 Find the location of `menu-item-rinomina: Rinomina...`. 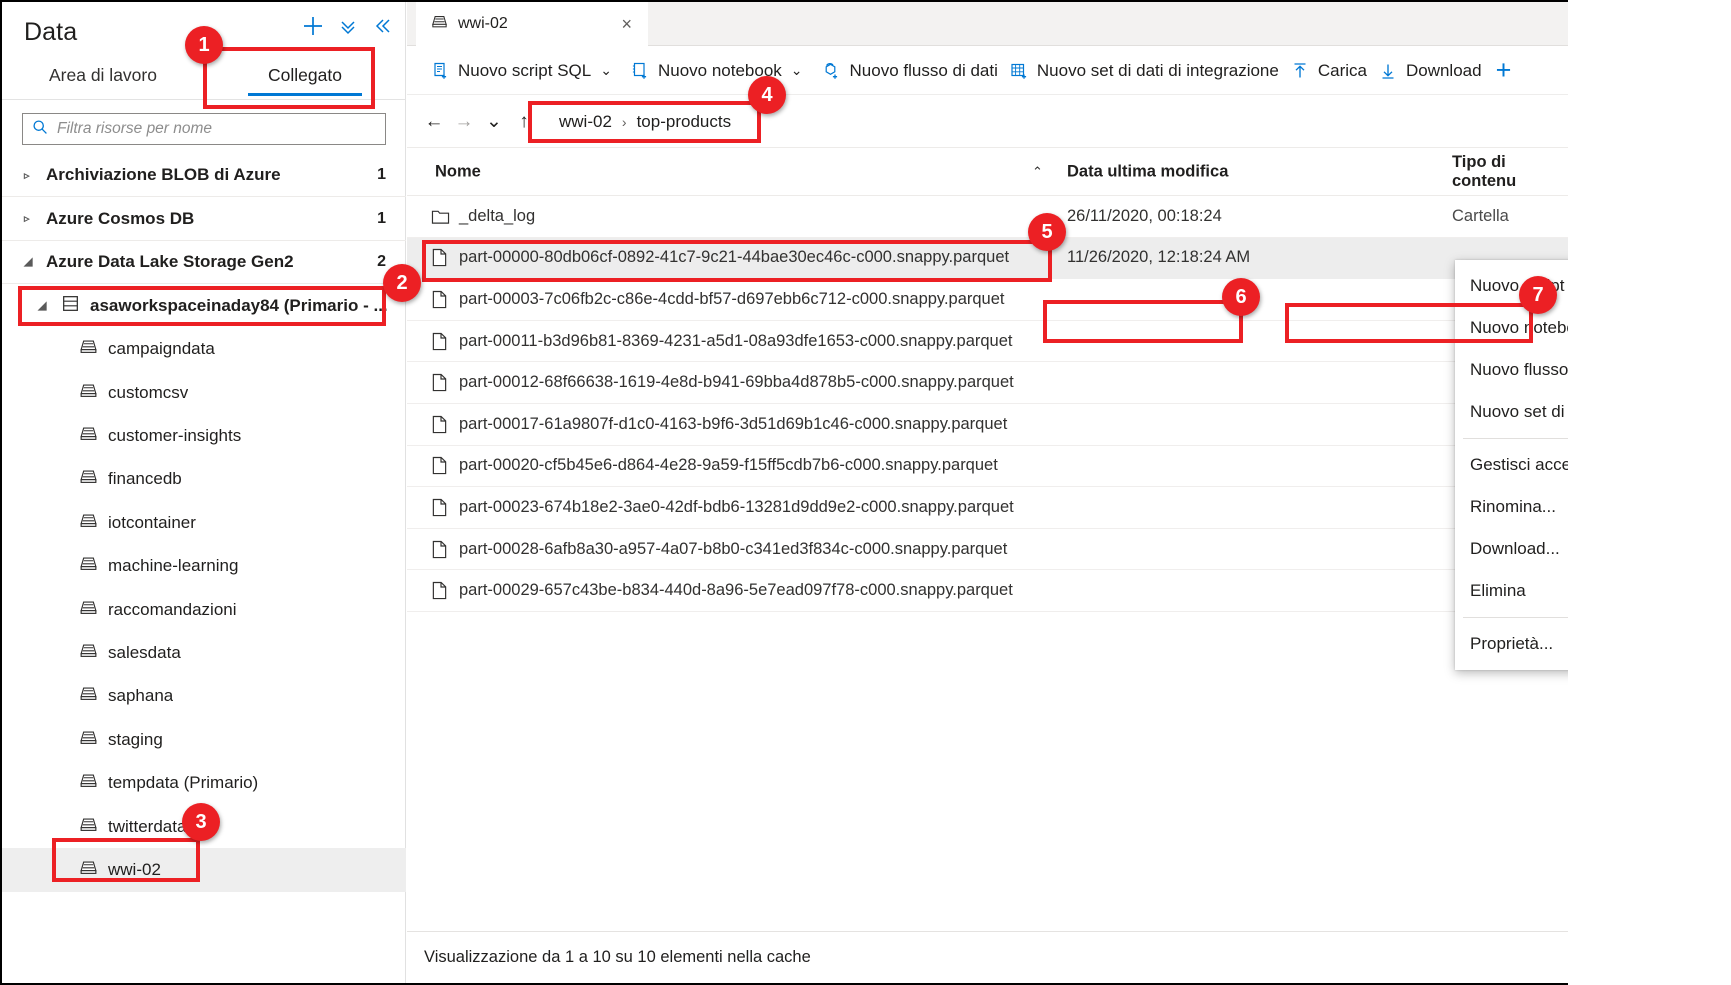

menu-item-rinomina: Rinomina... is located at coordinates (1511, 507).